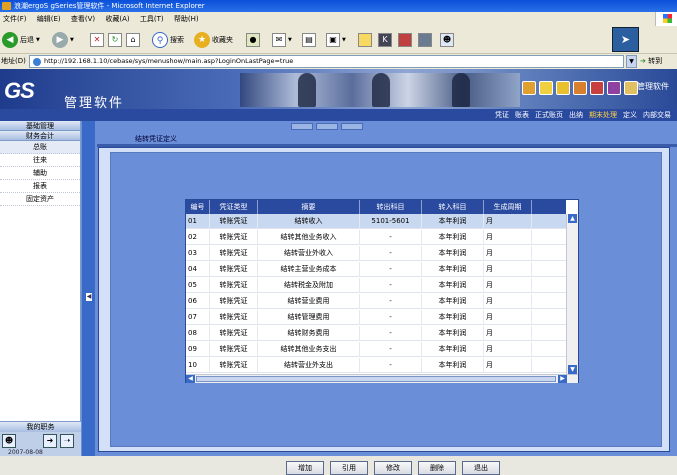  I want to click on folder-icon, so click(365, 40).